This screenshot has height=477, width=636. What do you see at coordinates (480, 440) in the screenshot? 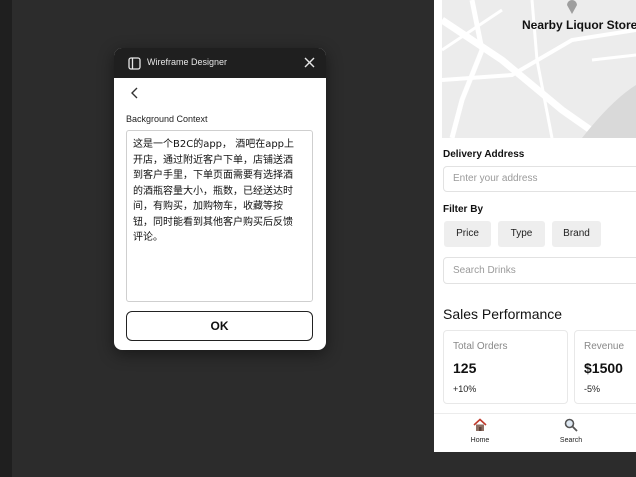
I see `nav-label: Home` at bounding box center [480, 440].